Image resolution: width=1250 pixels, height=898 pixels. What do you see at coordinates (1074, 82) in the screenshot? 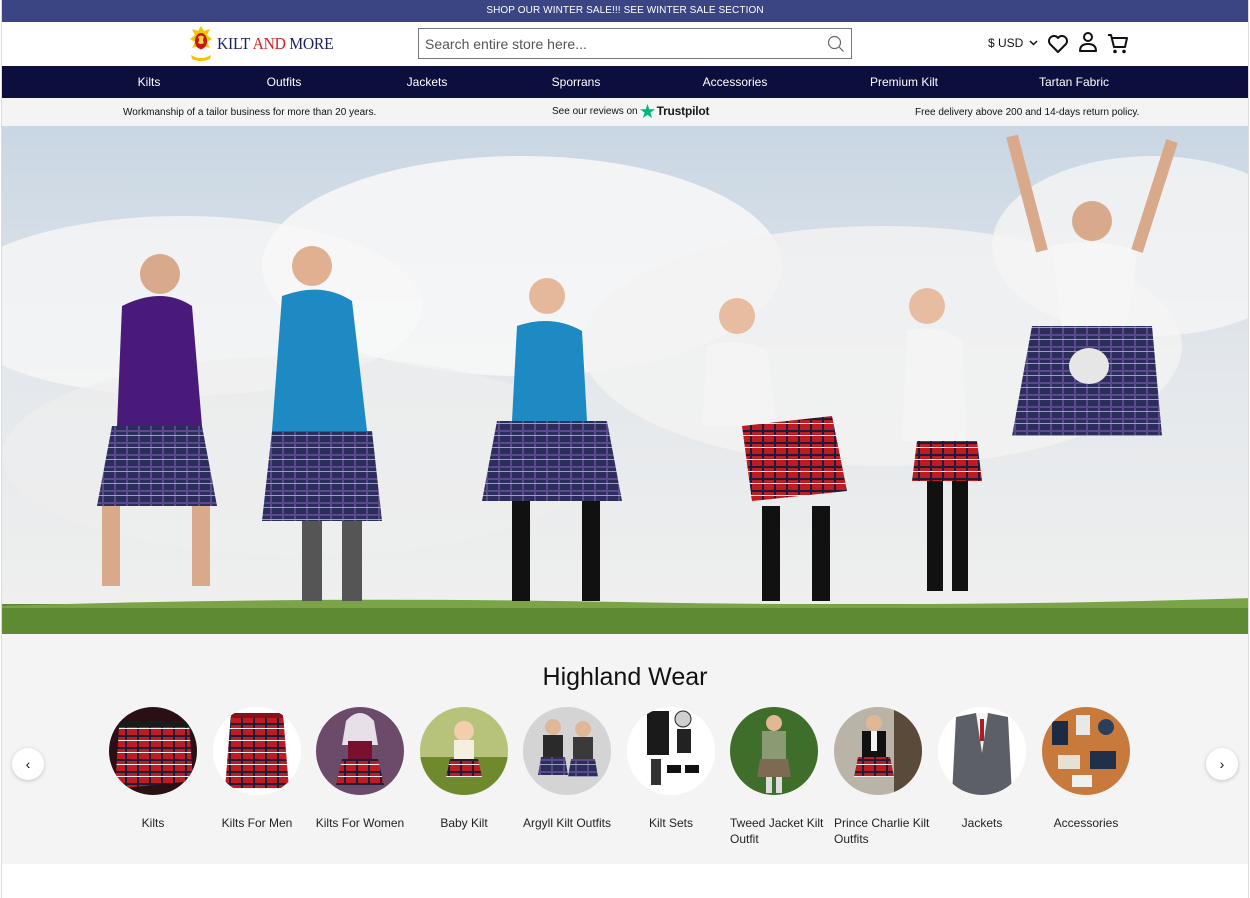
I see `nav-item-tartan-fabric: Tartan Fabric` at bounding box center [1074, 82].